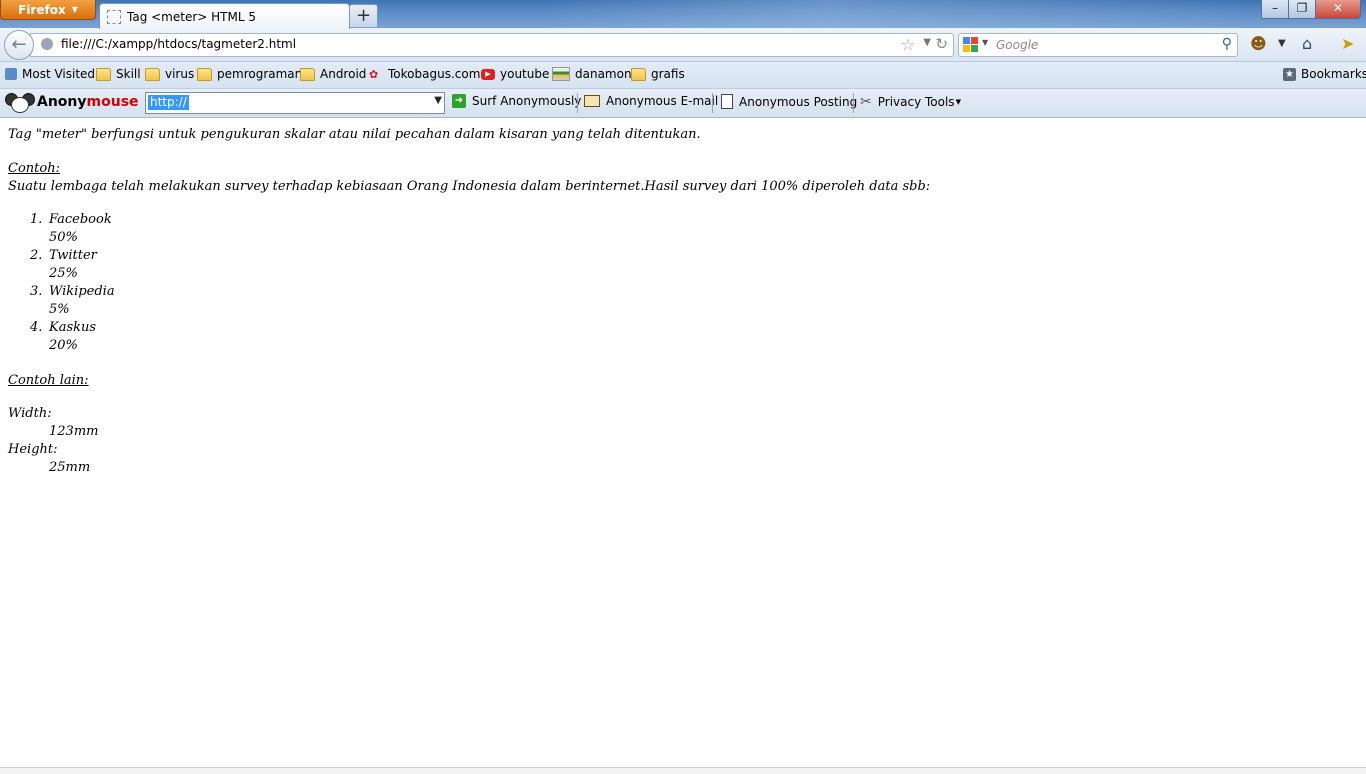  Describe the element at coordinates (668, 74) in the screenshot. I see `bookmark-label: grafis` at that location.